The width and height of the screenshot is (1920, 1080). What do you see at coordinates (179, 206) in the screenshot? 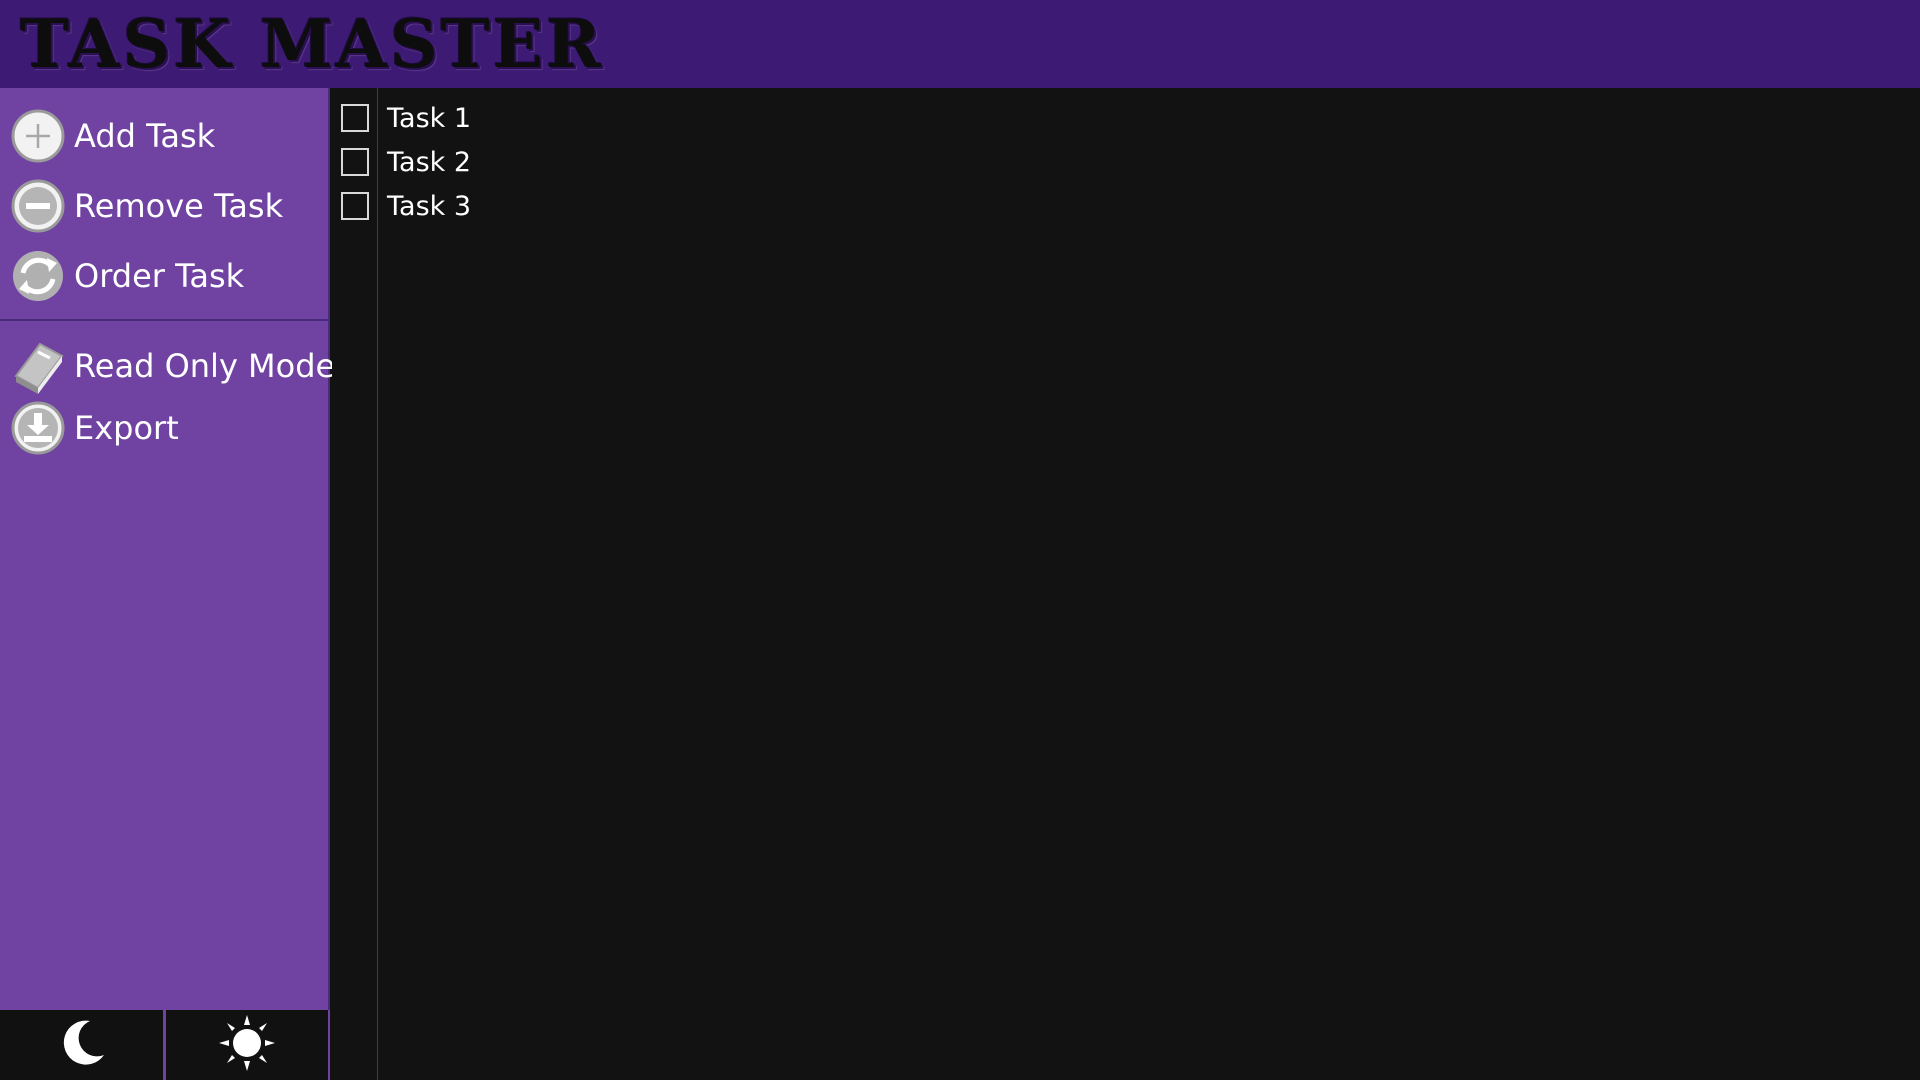
I see `remove-task-label: Remove Task` at bounding box center [179, 206].